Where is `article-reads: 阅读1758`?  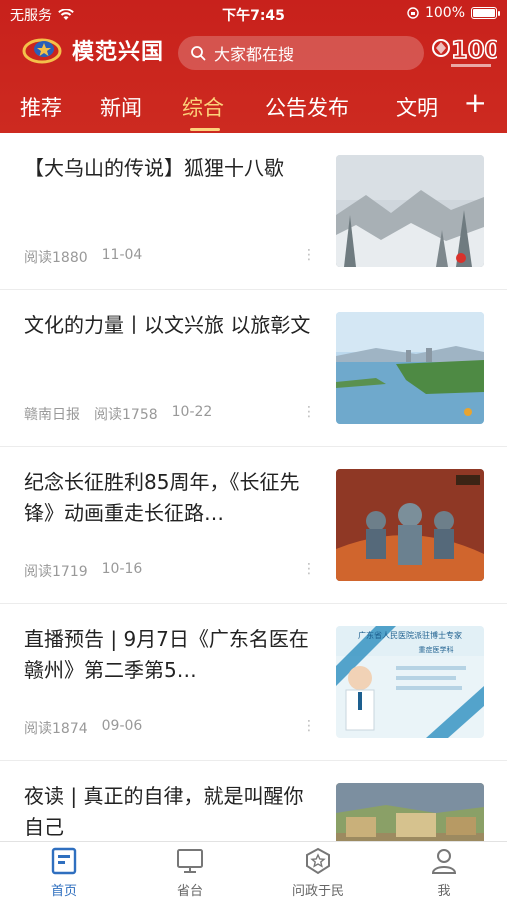
article-reads: 阅读1758 is located at coordinates (126, 415).